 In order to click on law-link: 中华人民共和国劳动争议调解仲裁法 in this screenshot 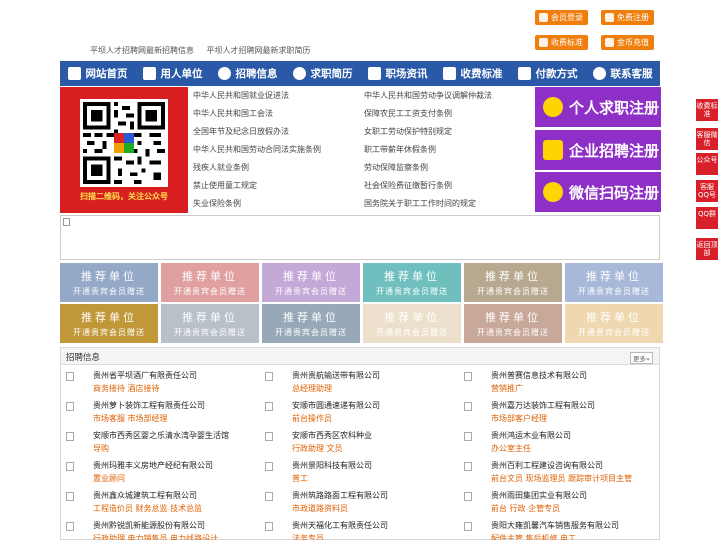, I will do `click(428, 95)`.